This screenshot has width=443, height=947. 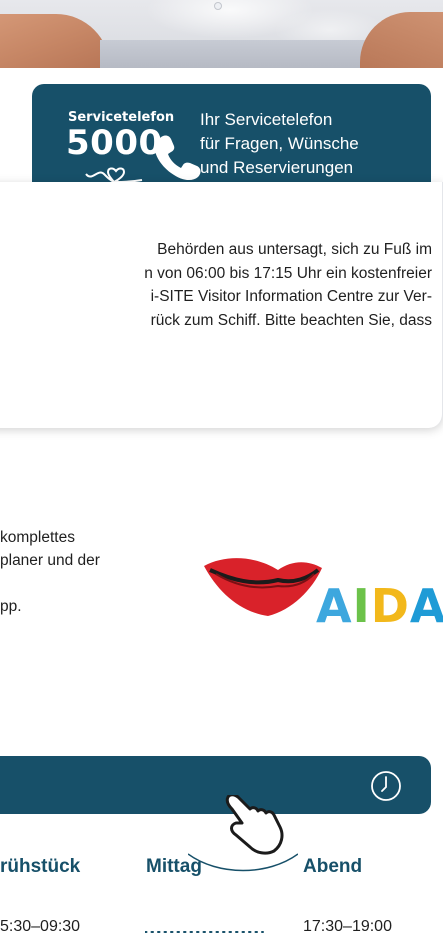 What do you see at coordinates (254, 825) in the screenshot?
I see `hand-pointer-icon` at bounding box center [254, 825].